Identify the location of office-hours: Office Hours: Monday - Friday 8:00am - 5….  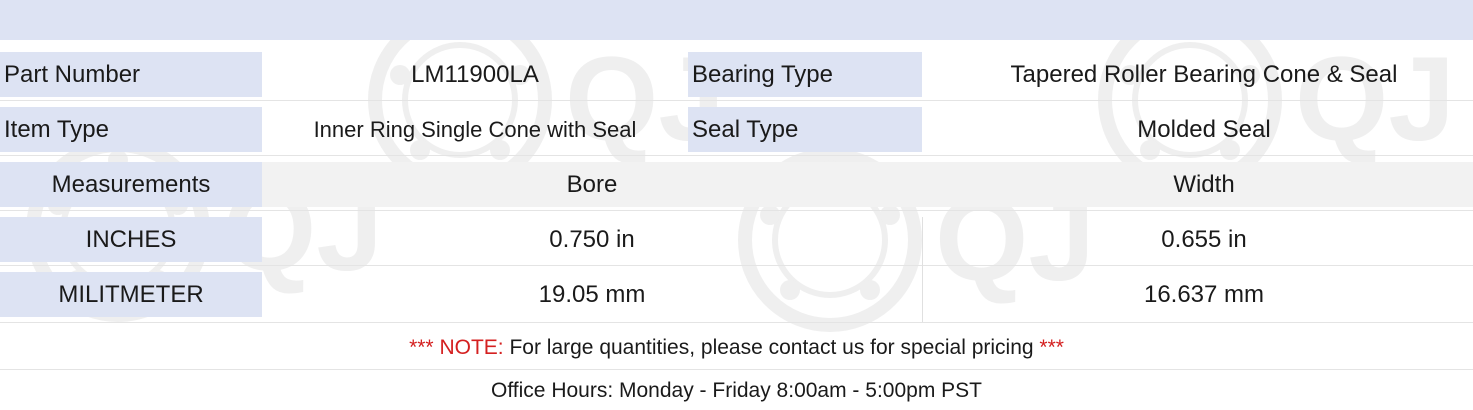
(736, 390).